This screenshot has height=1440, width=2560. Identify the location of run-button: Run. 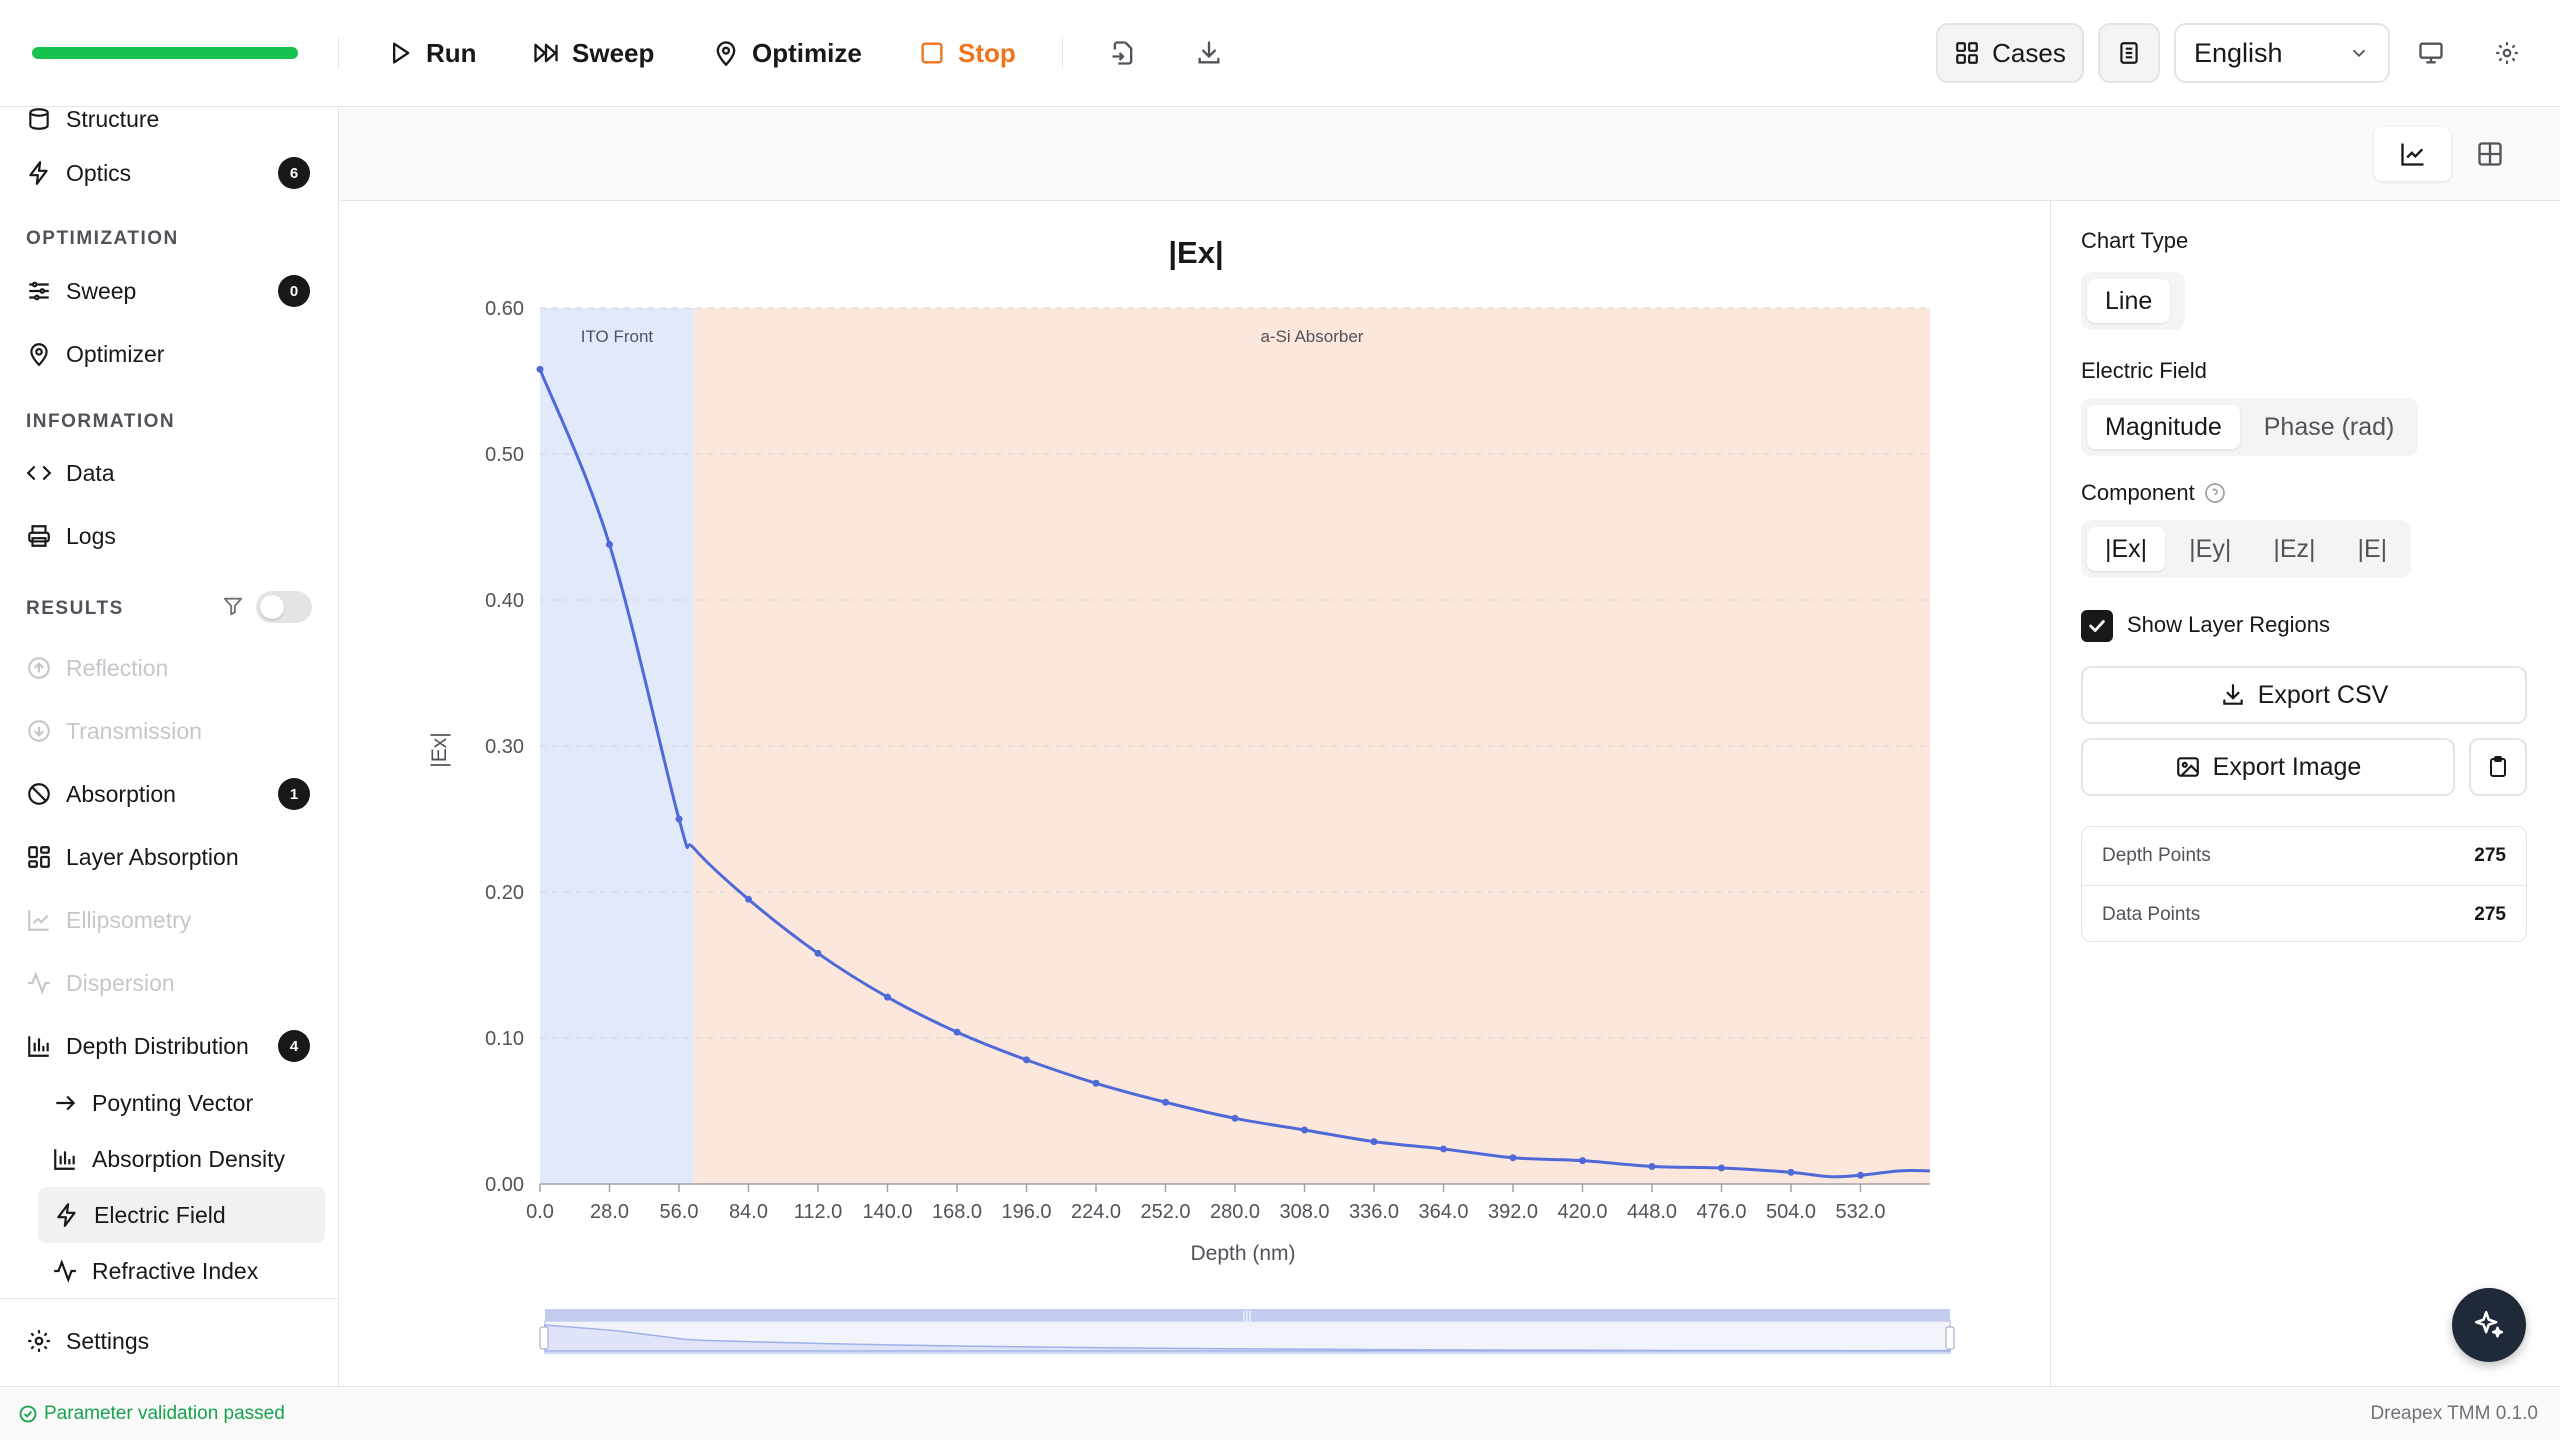
(431, 53).